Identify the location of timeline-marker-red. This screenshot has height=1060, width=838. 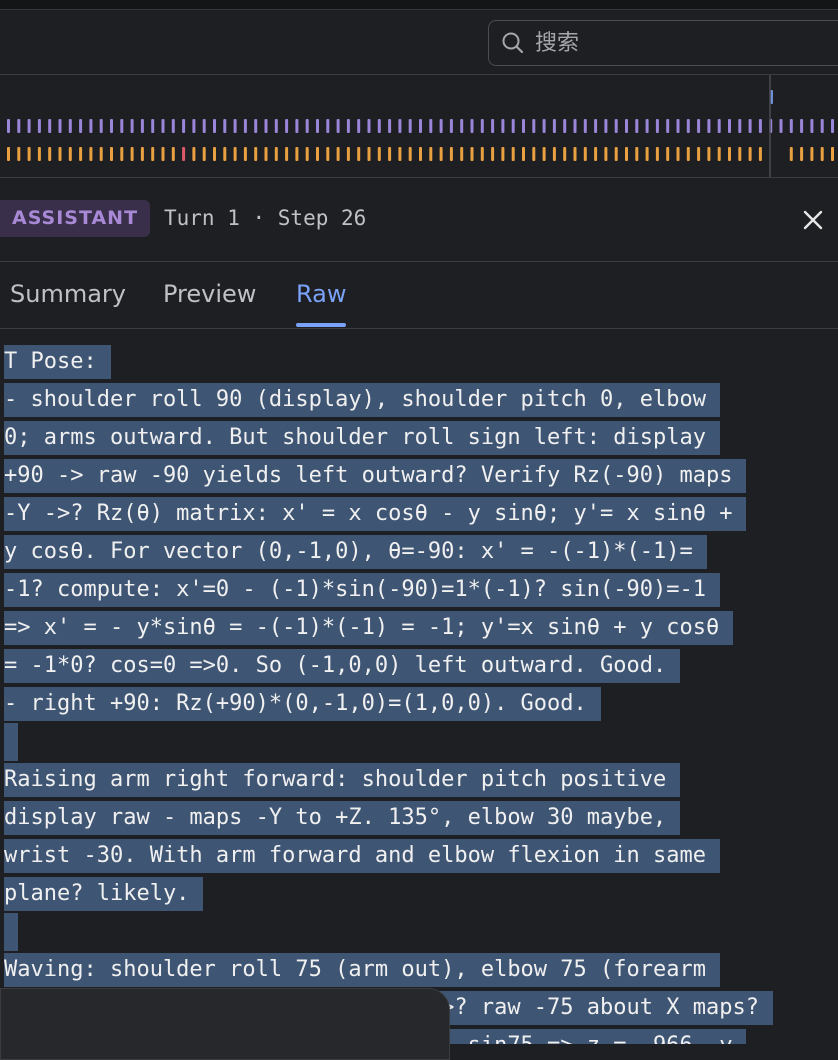
(184, 154).